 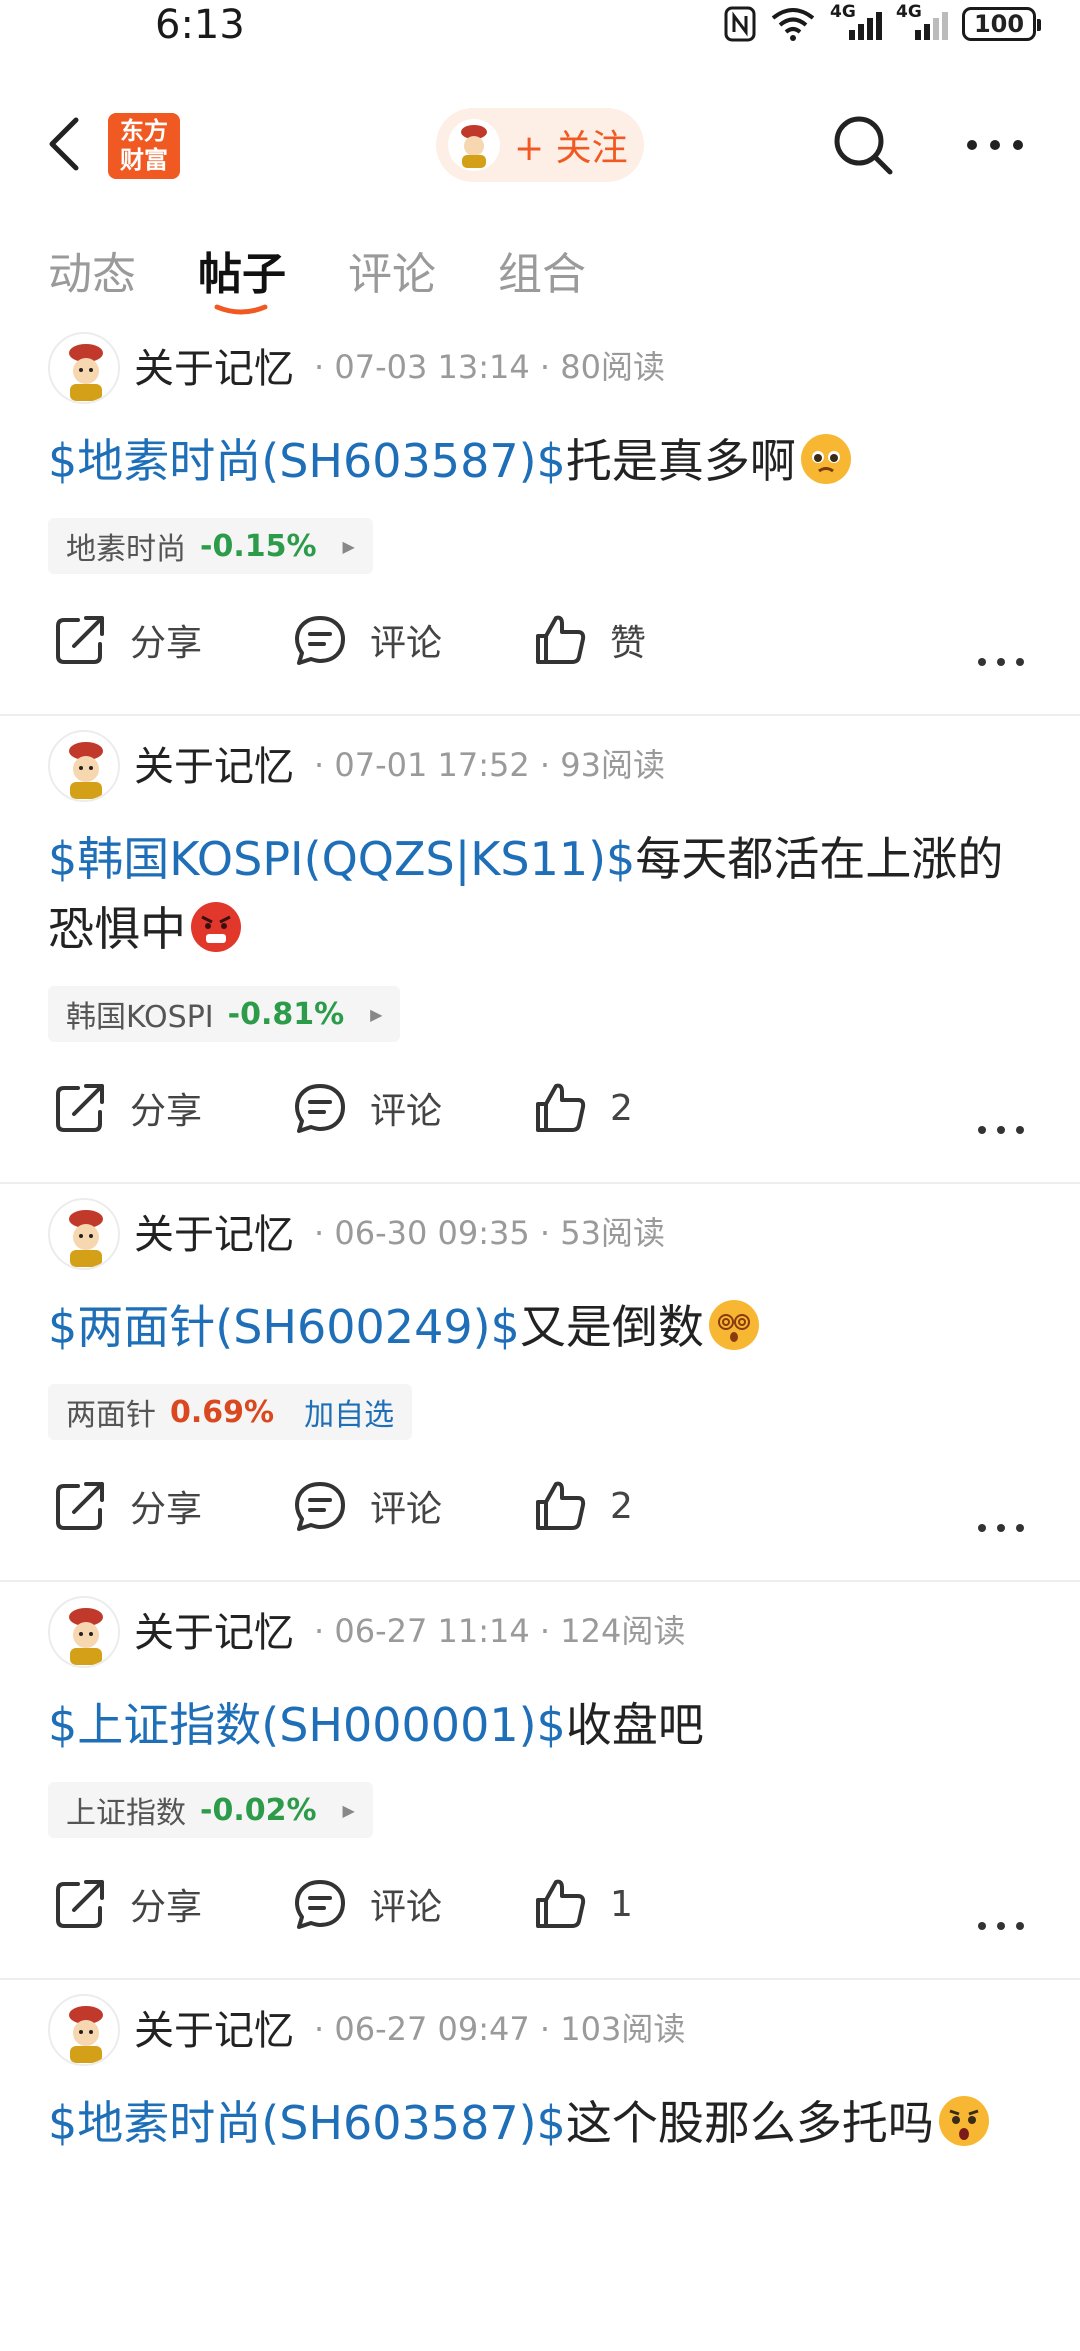 I want to click on post-header: 关于记忆 · 06-30 09:35 · 53阅读, so click(x=540, y=1227).